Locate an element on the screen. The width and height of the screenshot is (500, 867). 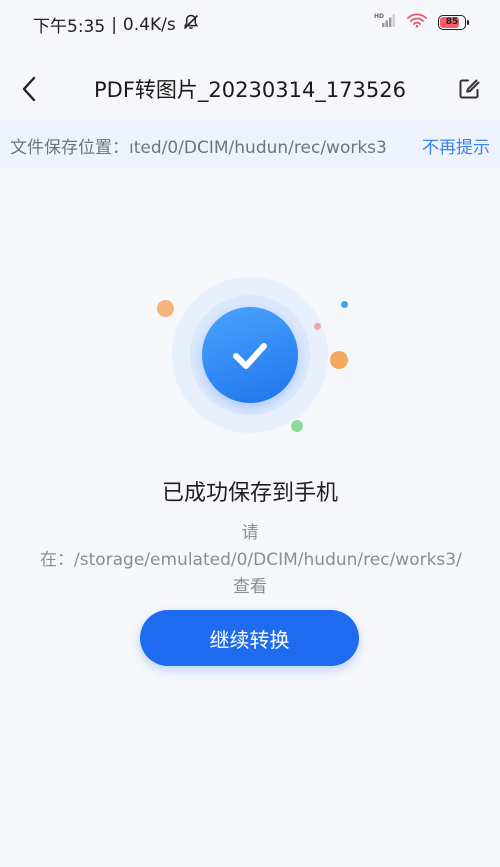
success-title: 已成功保存到手机 is located at coordinates (249, 493).